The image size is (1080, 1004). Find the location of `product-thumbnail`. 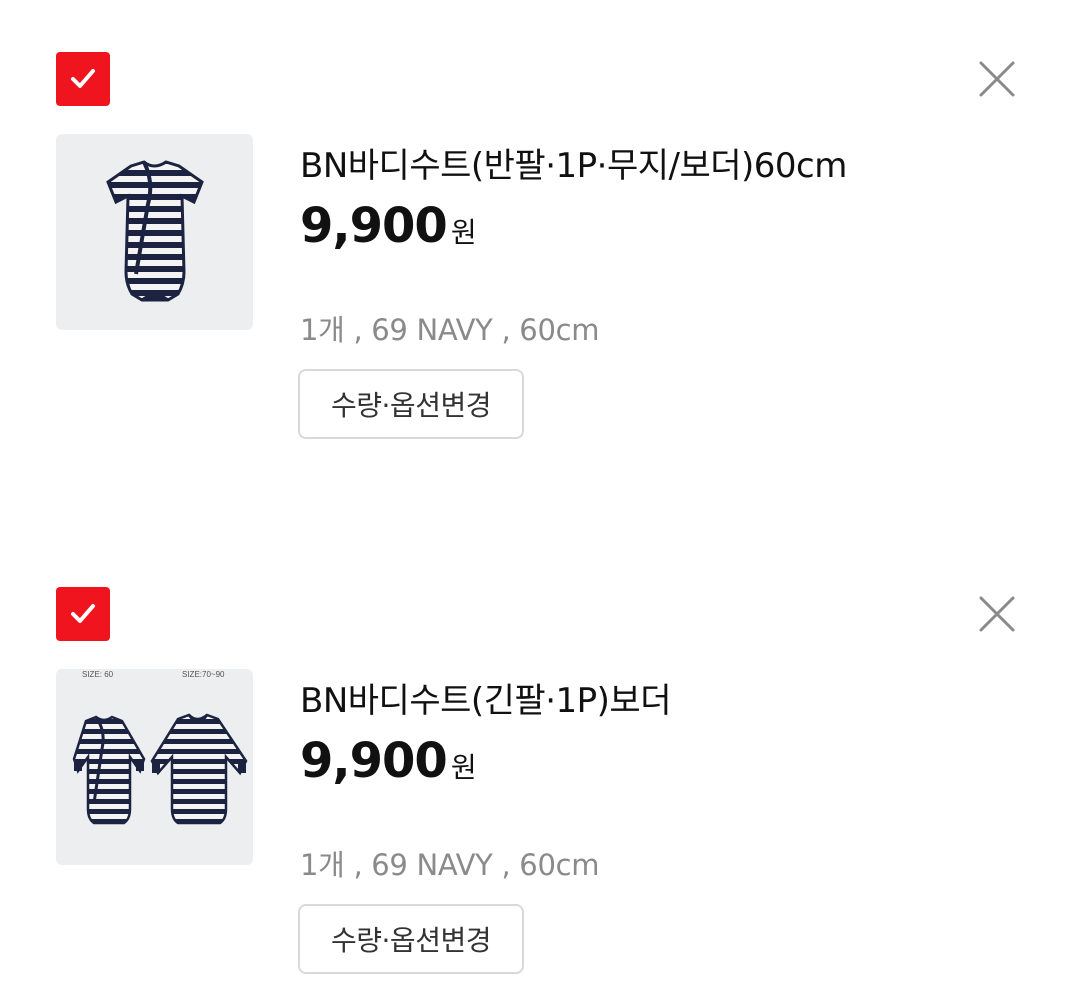

product-thumbnail is located at coordinates (154, 232).